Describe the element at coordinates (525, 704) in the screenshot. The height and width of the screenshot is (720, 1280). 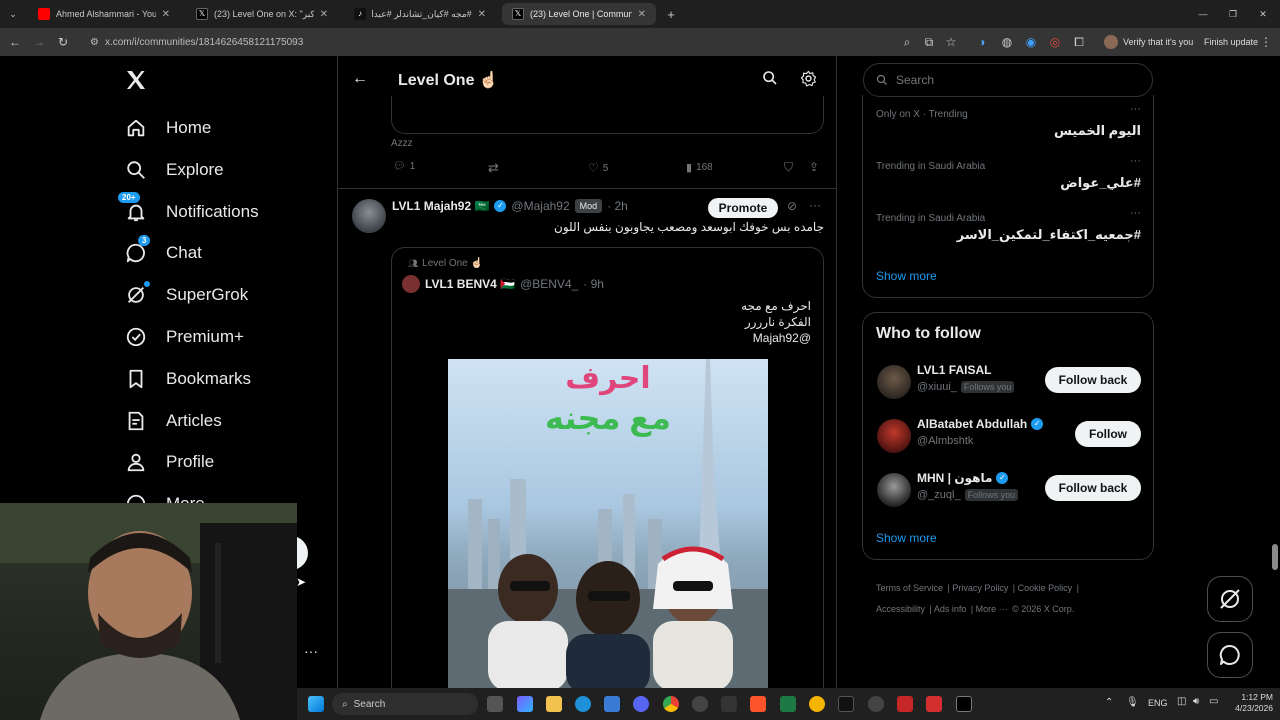
I see `copilot-icon` at that location.